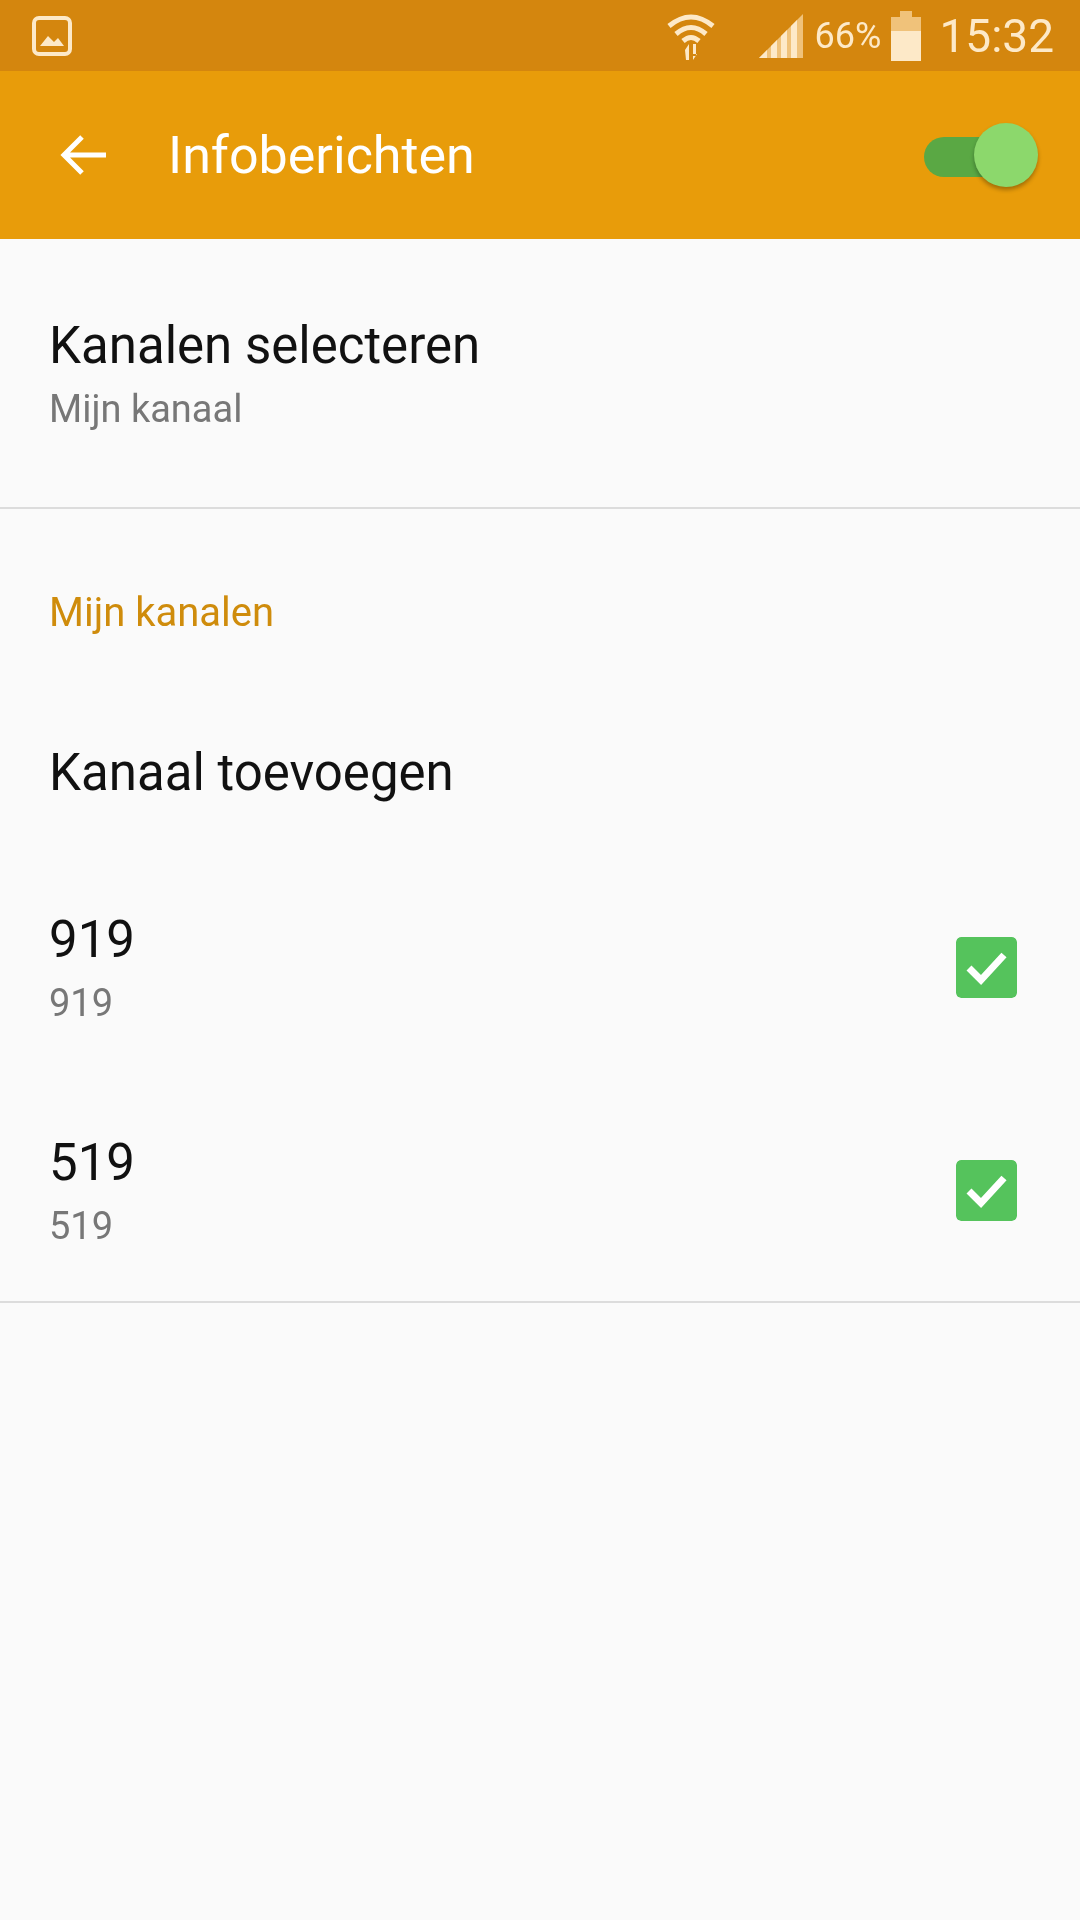  What do you see at coordinates (52, 35) in the screenshot?
I see `image-icon` at bounding box center [52, 35].